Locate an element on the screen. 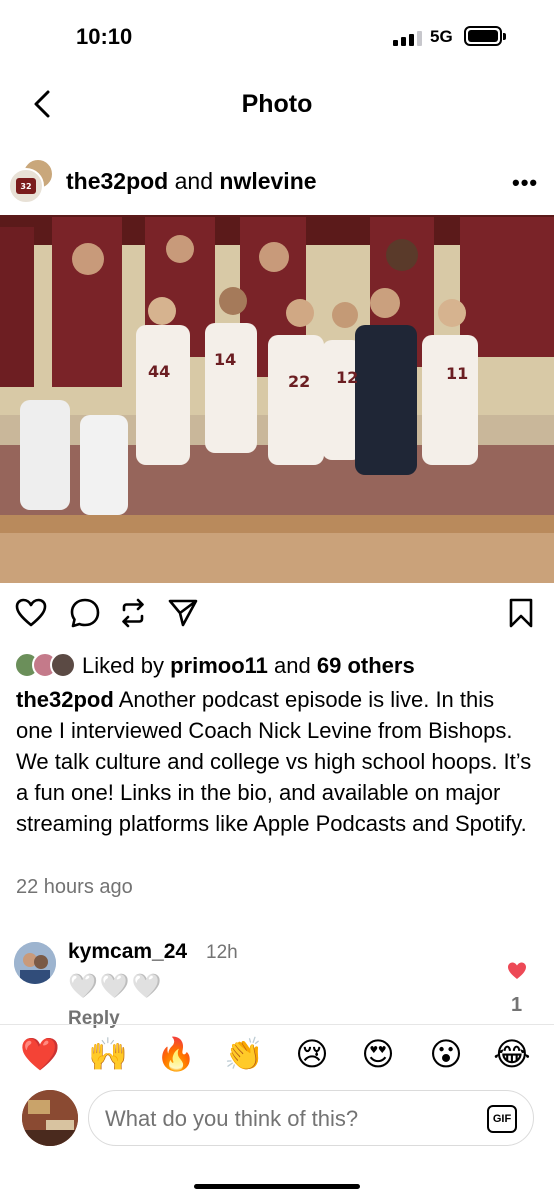 The width and height of the screenshot is (554, 1200). liker-username: primoo11 is located at coordinates (219, 665).